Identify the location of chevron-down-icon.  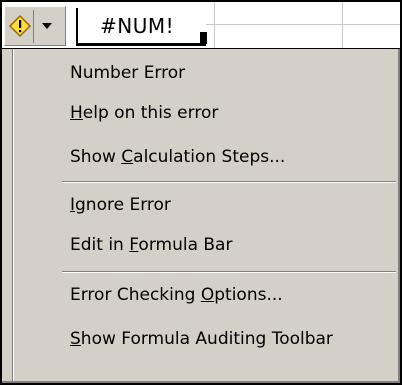
(47, 26).